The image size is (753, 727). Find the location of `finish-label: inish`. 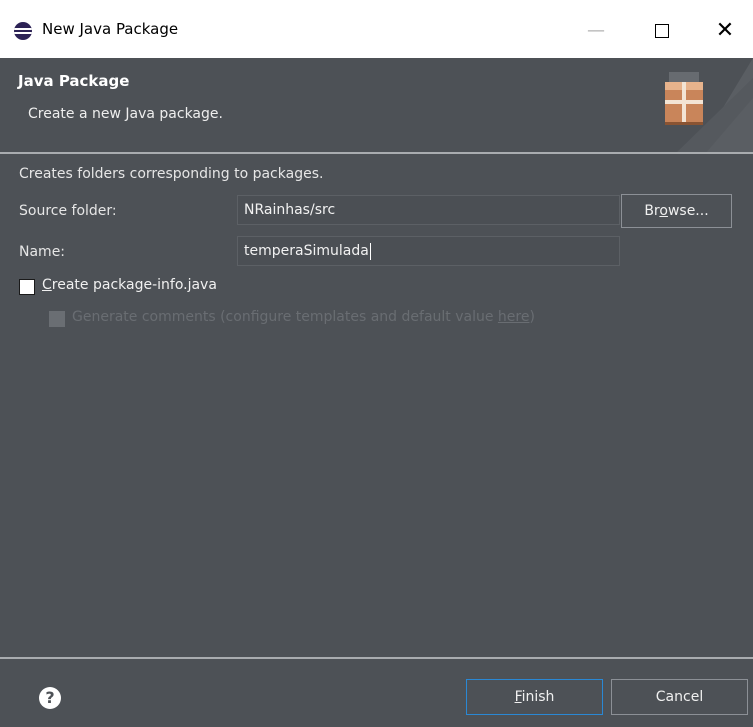

finish-label: inish is located at coordinates (538, 697).